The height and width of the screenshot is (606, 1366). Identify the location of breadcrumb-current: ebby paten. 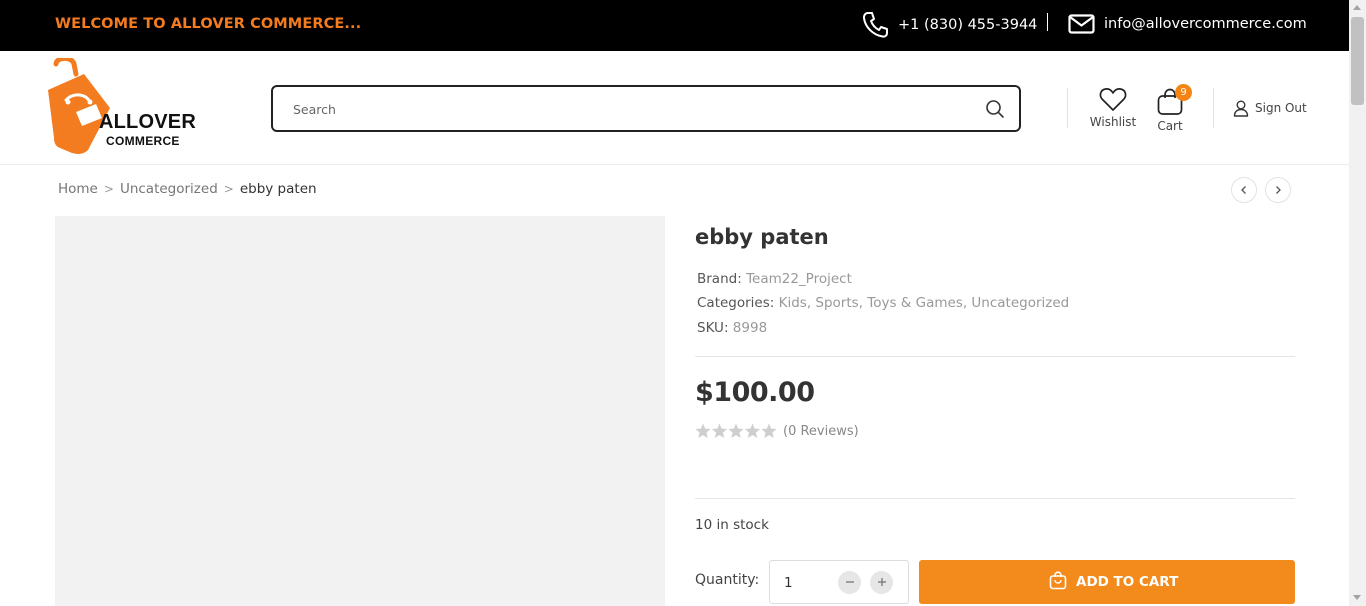
(278, 189).